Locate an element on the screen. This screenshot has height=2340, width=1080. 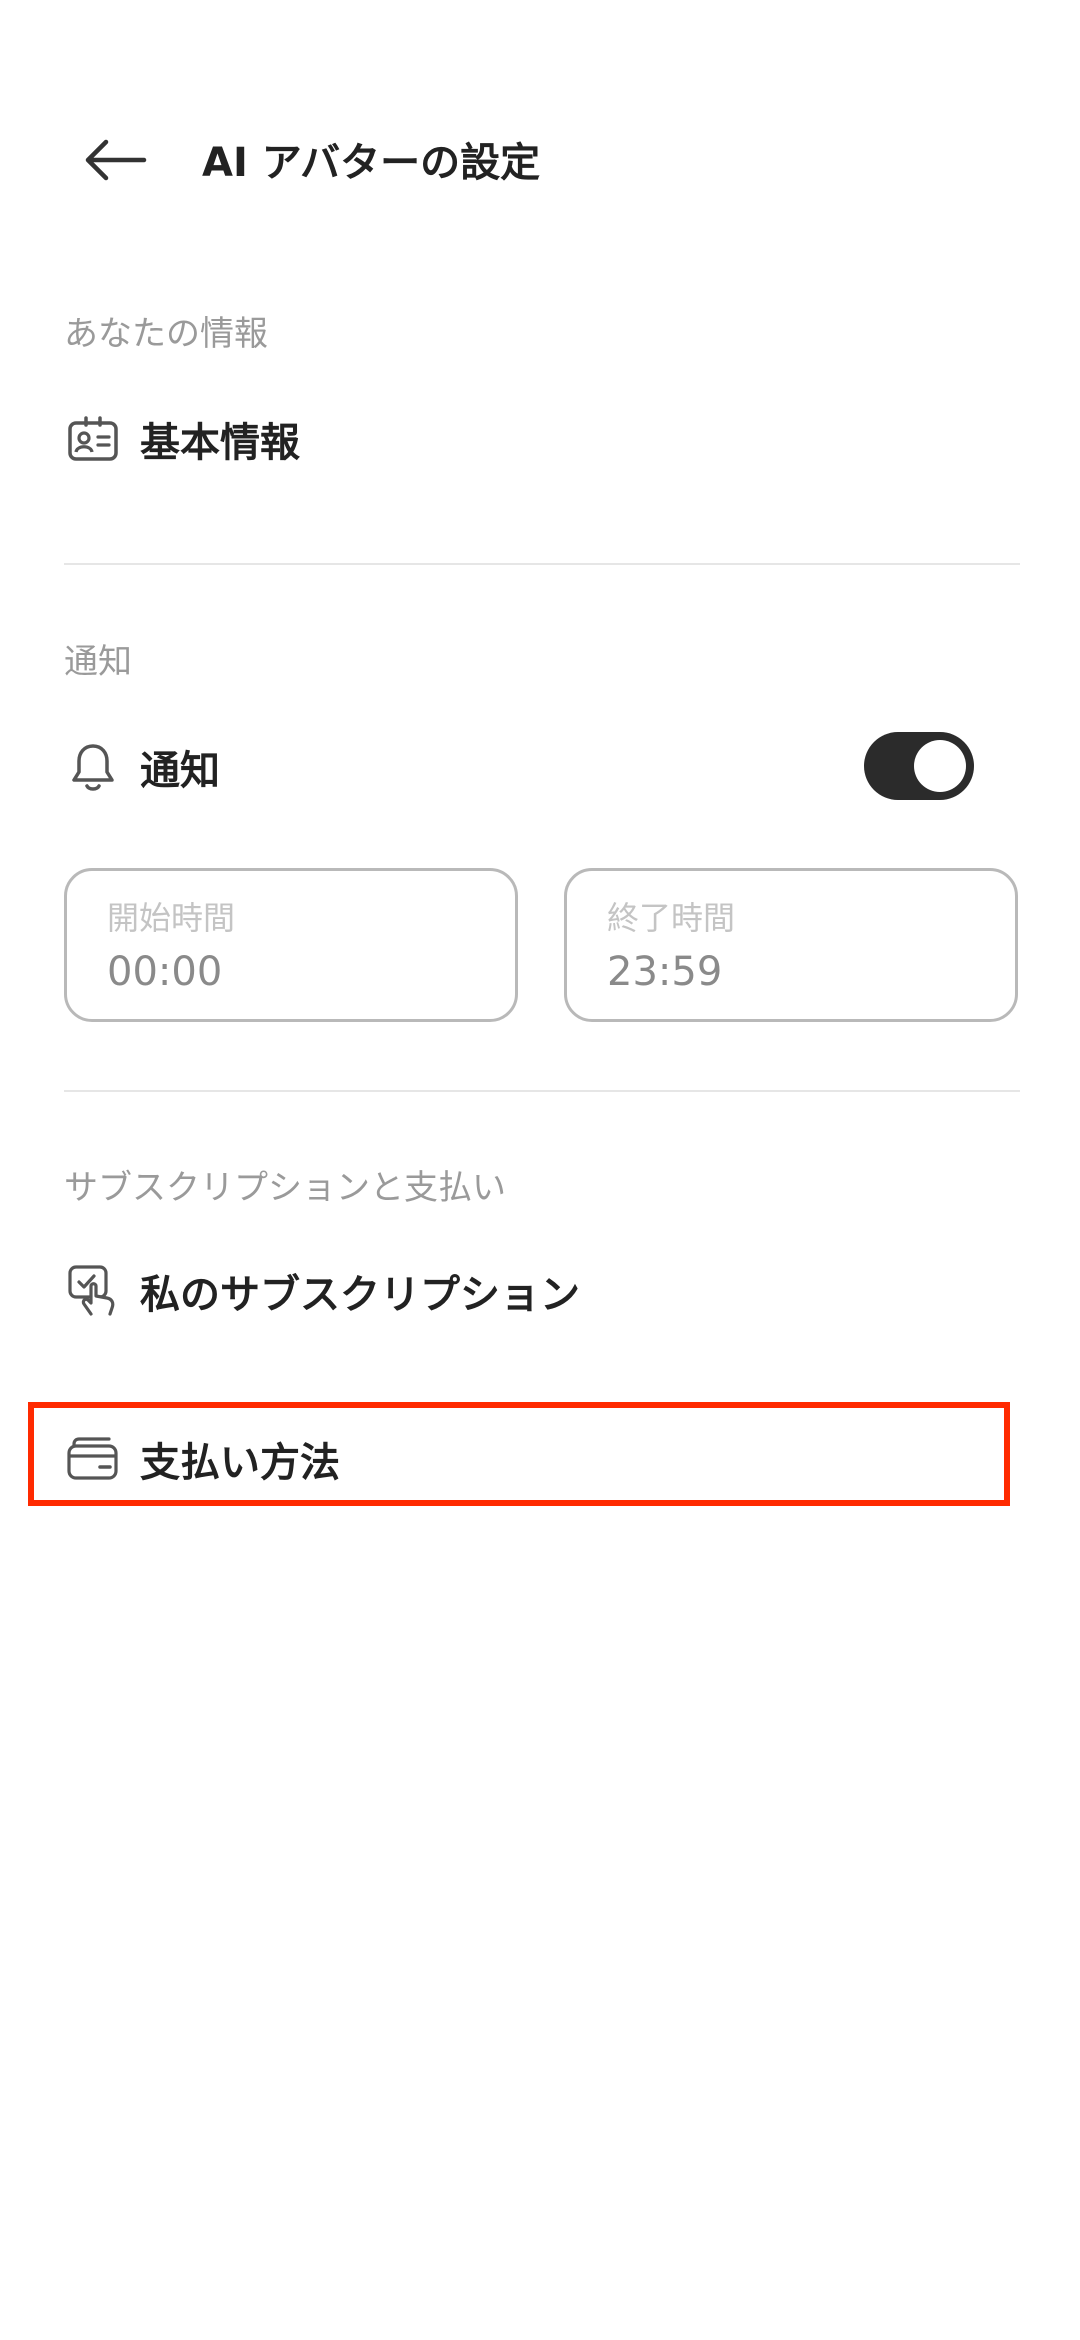
start-time-field: 開始時間 00:00 is located at coordinates (291, 945).